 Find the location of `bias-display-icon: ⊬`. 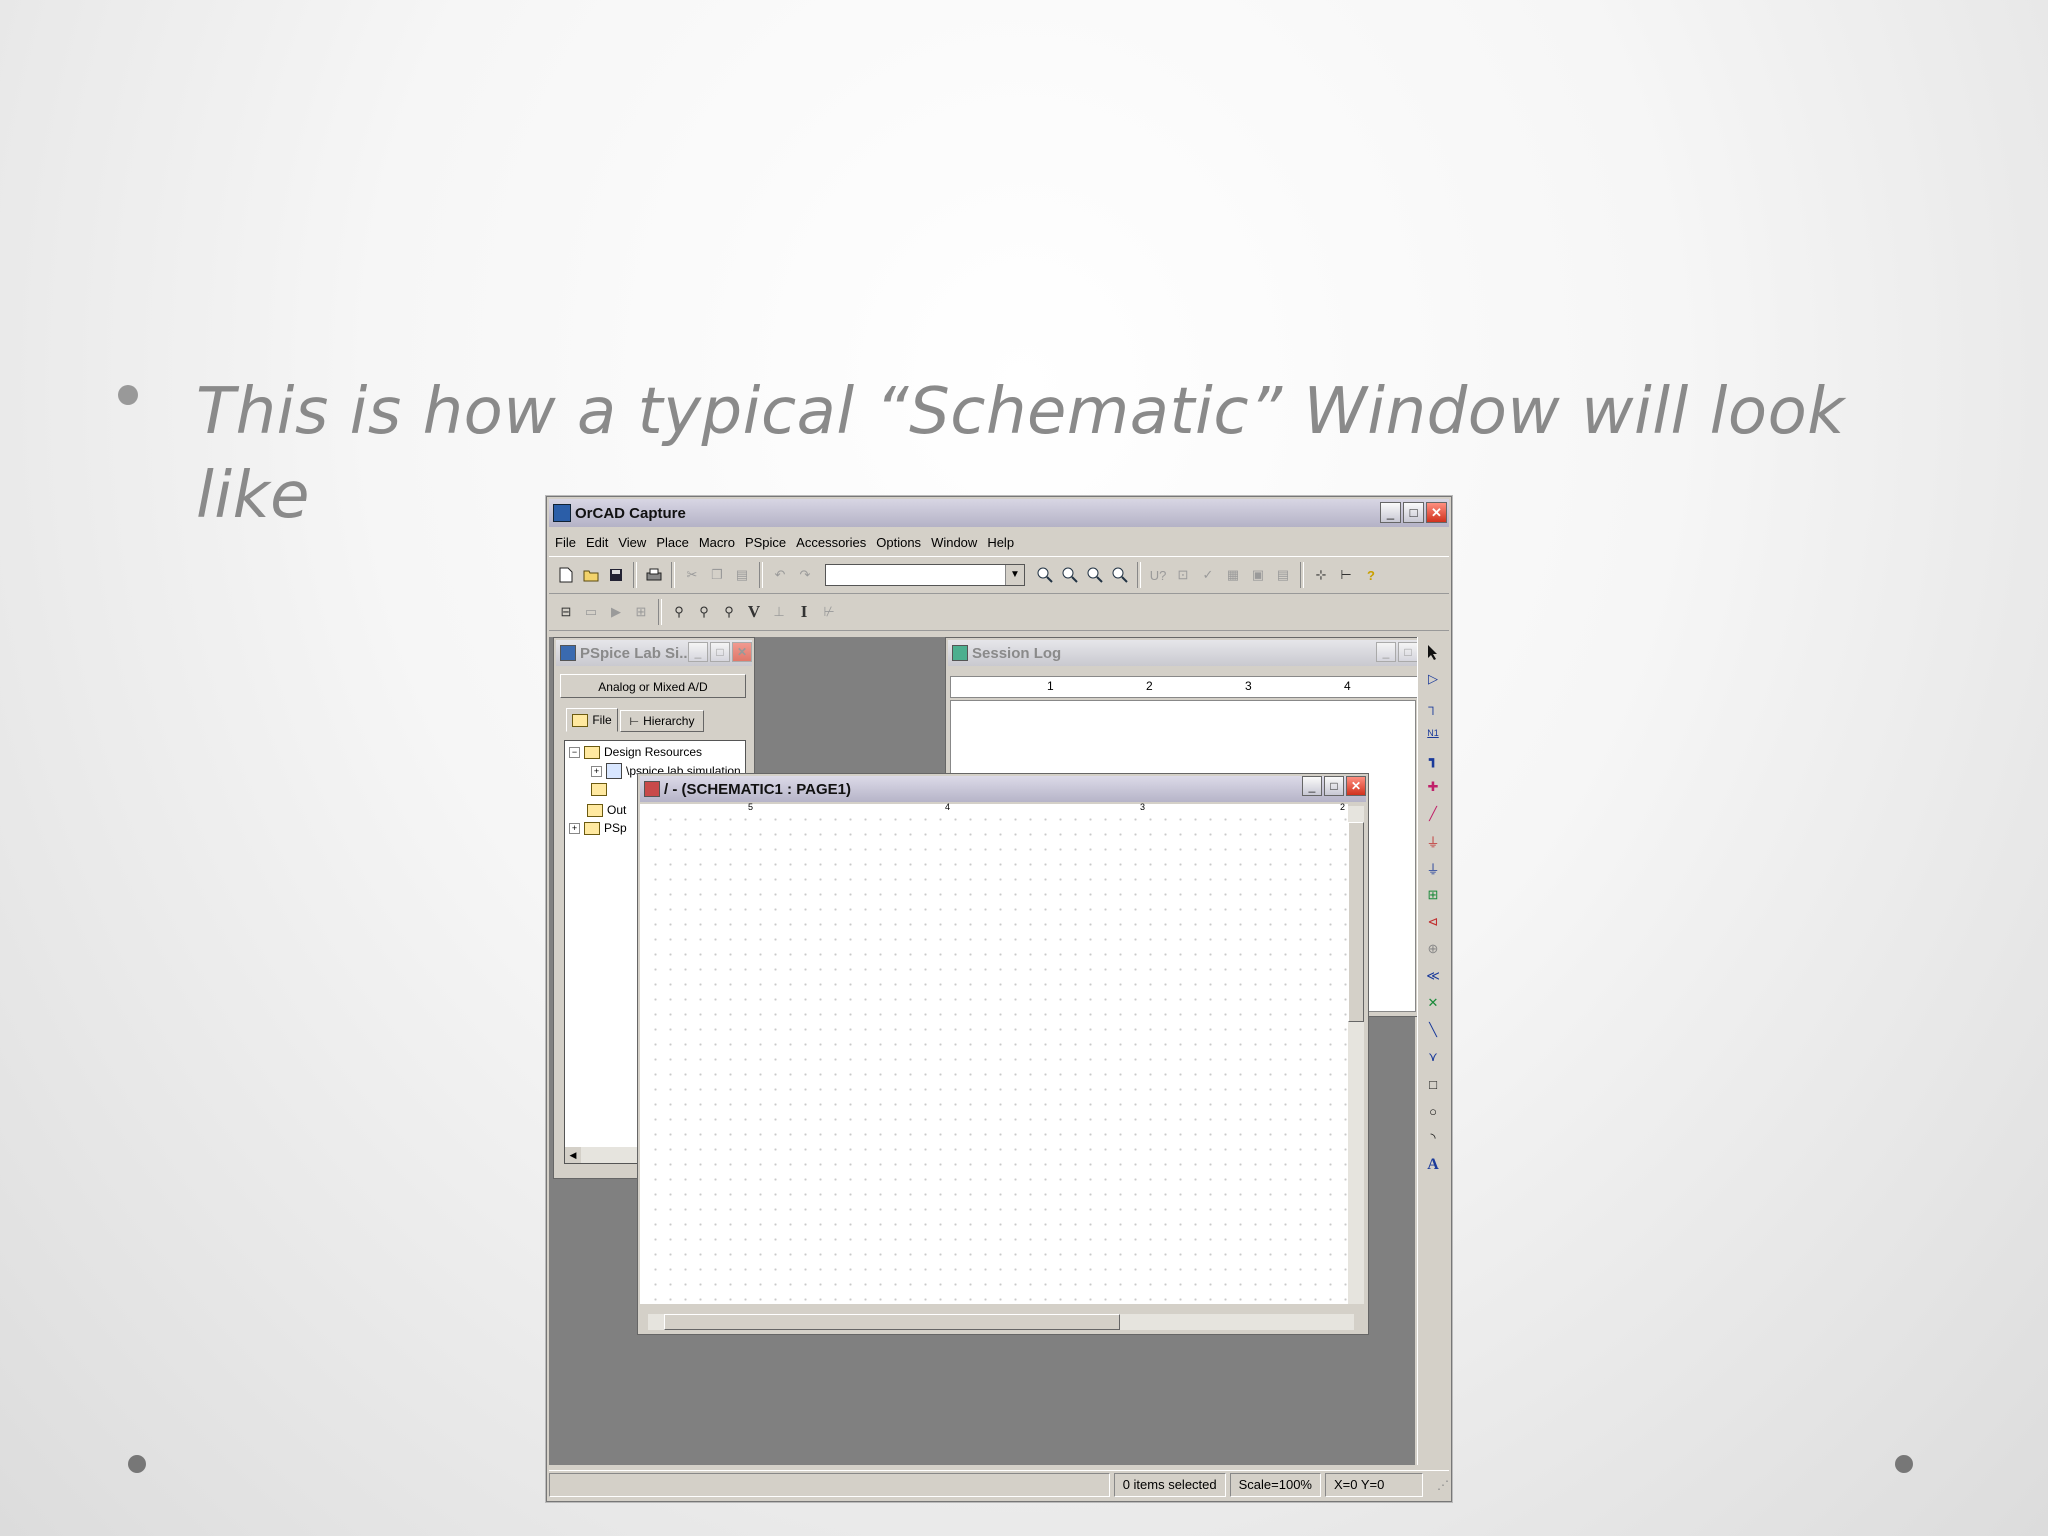

bias-display-icon: ⊬ is located at coordinates (829, 612).